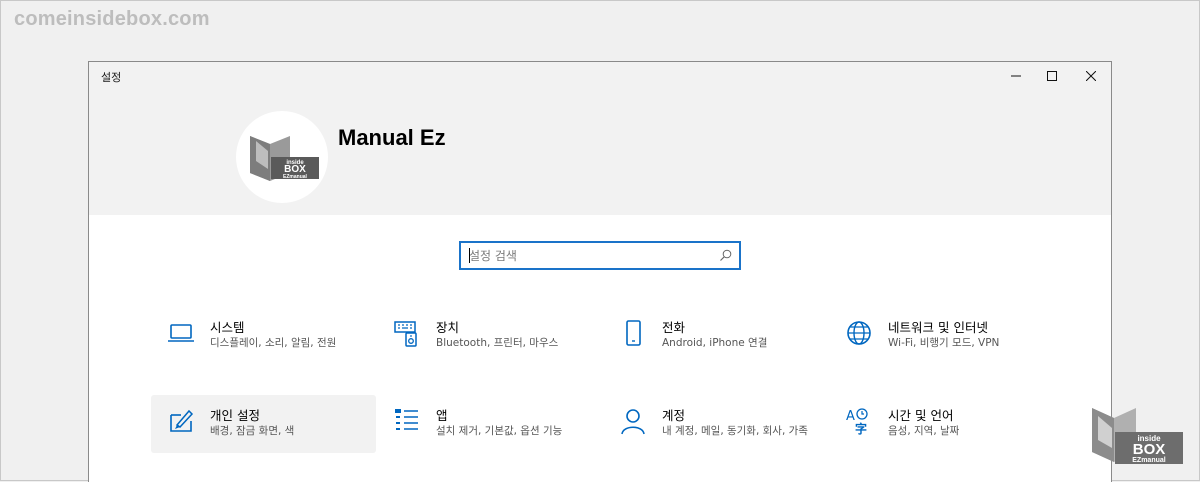 The image size is (1200, 482). Describe the element at coordinates (633, 333) in the screenshot. I see `phone-icon` at that location.